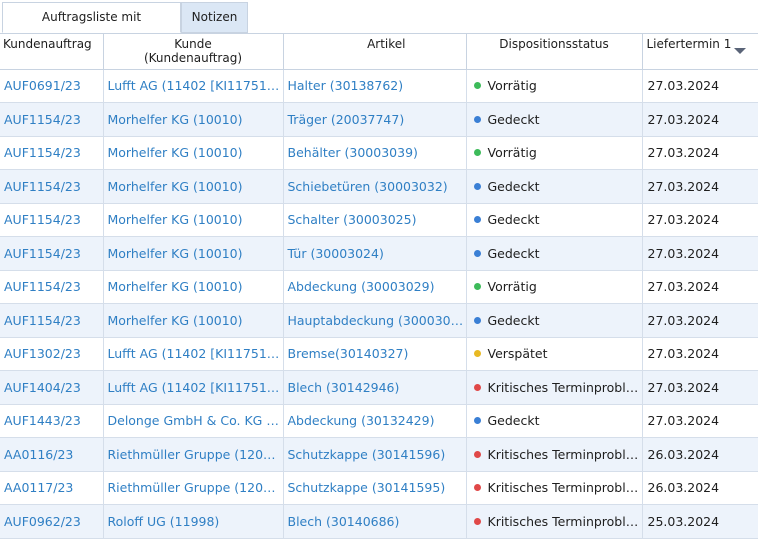 Image resolution: width=758 pixels, height=539 pixels. I want to click on order-number-link: AUF0691/23, so click(52, 86).